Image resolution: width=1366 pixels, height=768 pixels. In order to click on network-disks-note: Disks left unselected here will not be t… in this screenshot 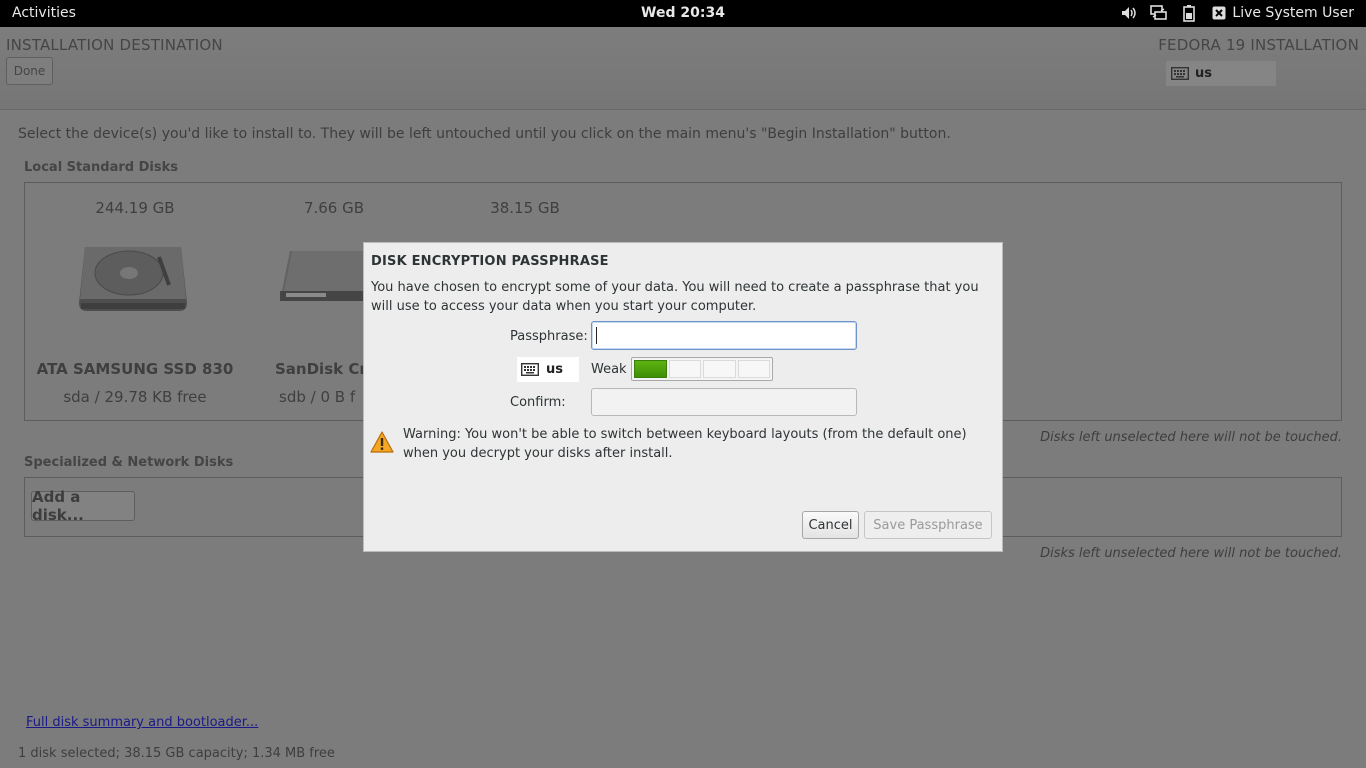, I will do `click(1191, 553)`.